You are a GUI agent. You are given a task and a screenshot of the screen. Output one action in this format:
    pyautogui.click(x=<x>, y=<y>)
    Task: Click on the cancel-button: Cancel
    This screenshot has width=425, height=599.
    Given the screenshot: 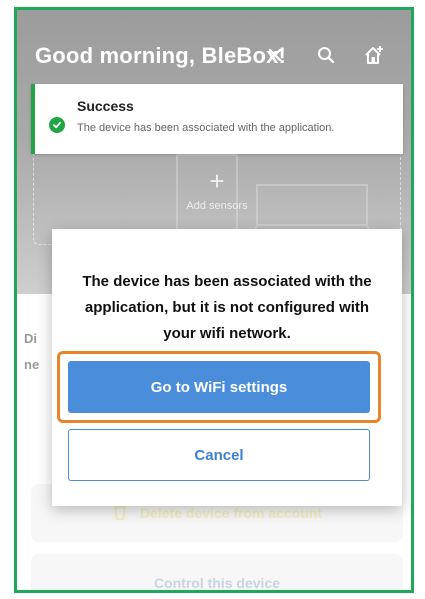 What is the action you would take?
    pyautogui.click(x=219, y=455)
    